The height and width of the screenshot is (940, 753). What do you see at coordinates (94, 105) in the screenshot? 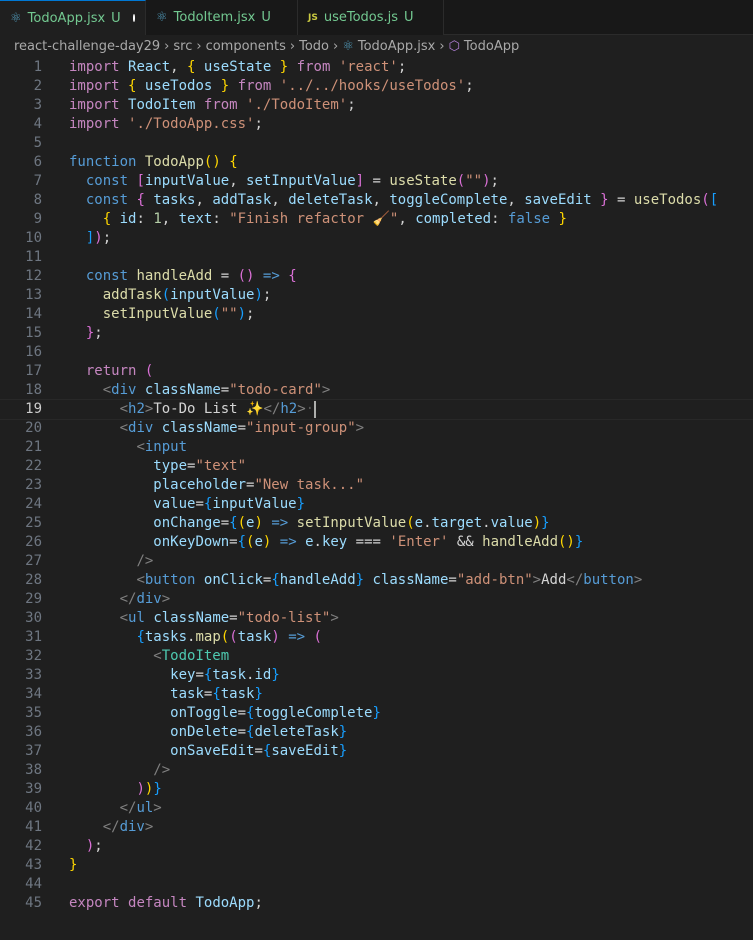
I see `code-token: import` at bounding box center [94, 105].